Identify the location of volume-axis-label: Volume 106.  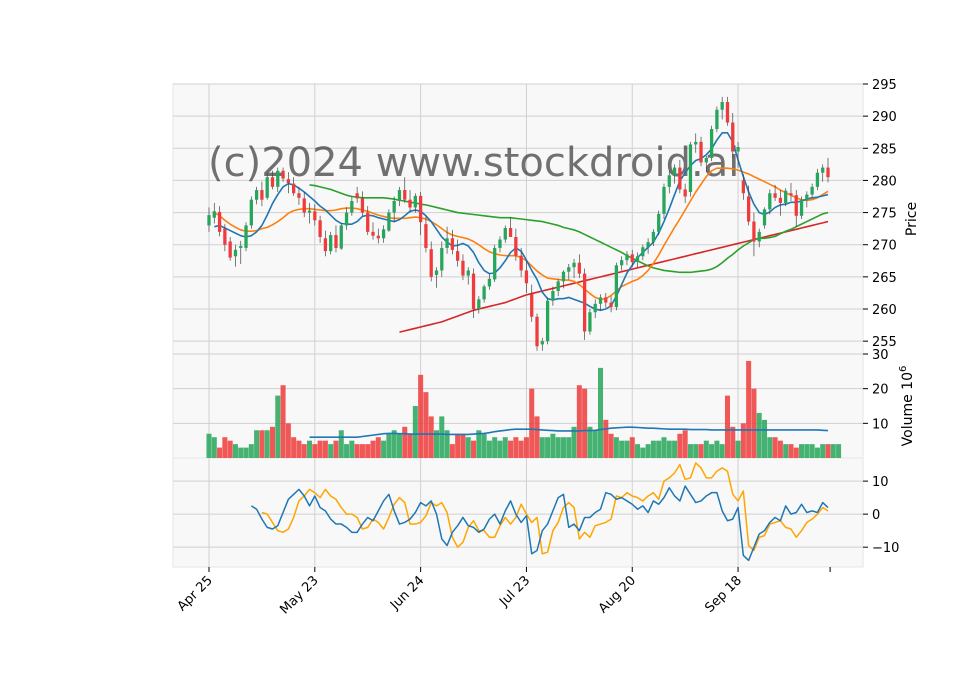
(907, 406).